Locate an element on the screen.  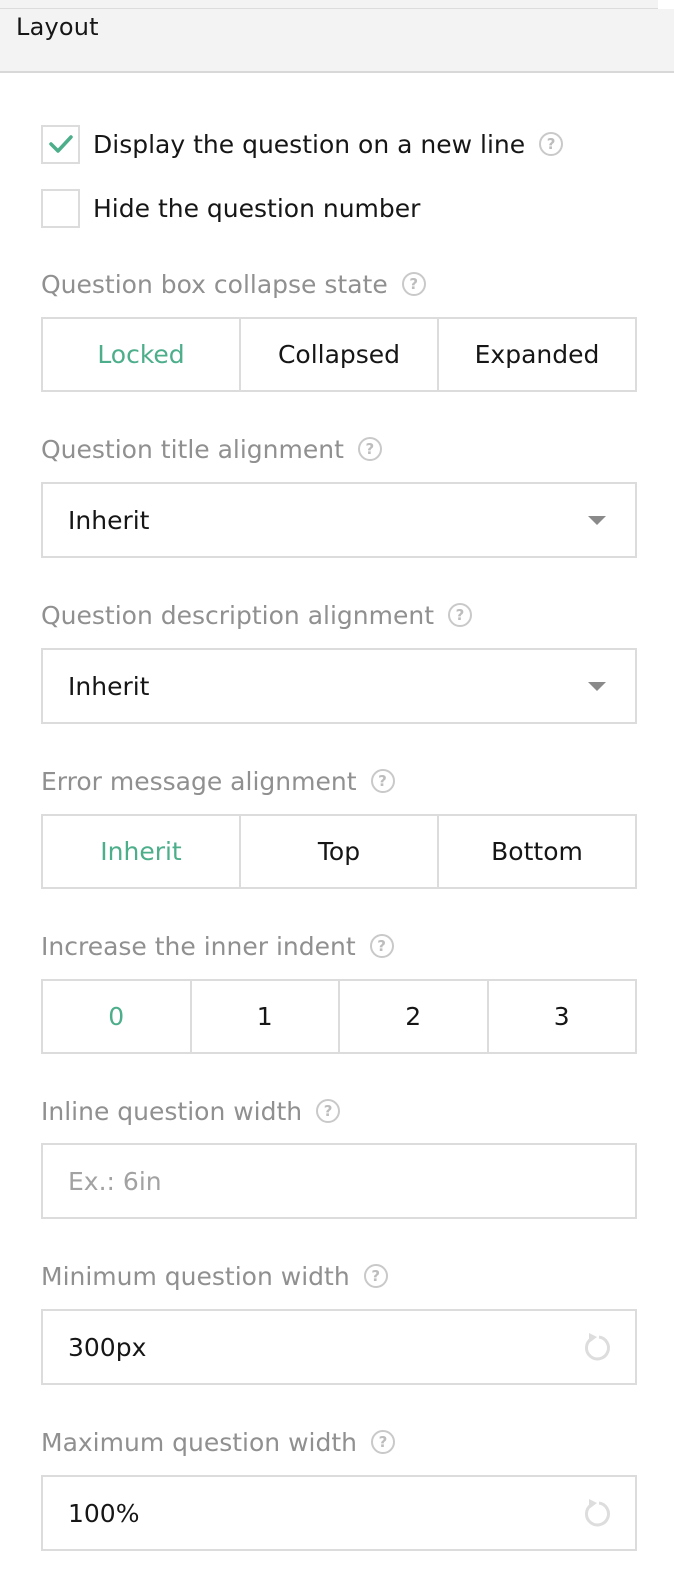
indent-option-2: 2 is located at coordinates (412, 1016).